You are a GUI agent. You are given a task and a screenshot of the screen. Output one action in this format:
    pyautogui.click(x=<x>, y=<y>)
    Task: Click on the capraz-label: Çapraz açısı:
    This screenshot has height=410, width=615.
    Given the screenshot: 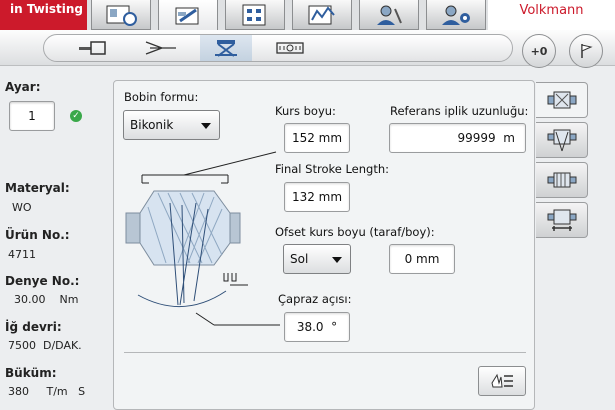 What is the action you would take?
    pyautogui.click(x=315, y=299)
    